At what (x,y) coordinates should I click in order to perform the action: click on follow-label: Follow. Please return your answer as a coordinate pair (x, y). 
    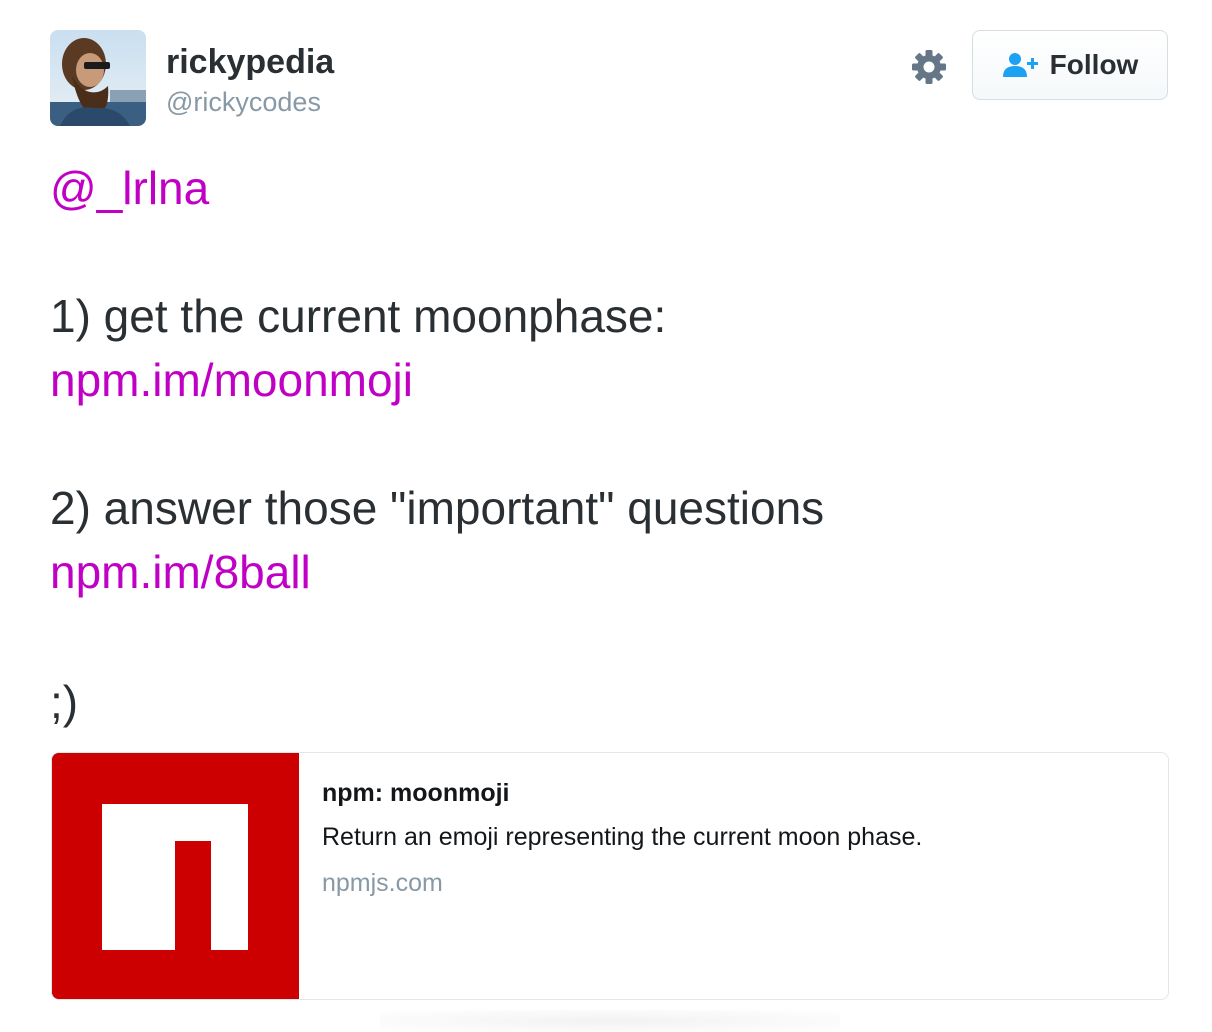
    Looking at the image, I should click on (1094, 64).